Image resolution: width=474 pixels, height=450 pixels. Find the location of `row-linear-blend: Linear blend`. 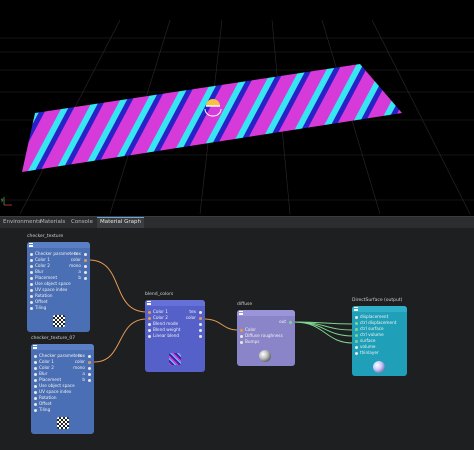

row-linear-blend: Linear blend is located at coordinates (175, 336).